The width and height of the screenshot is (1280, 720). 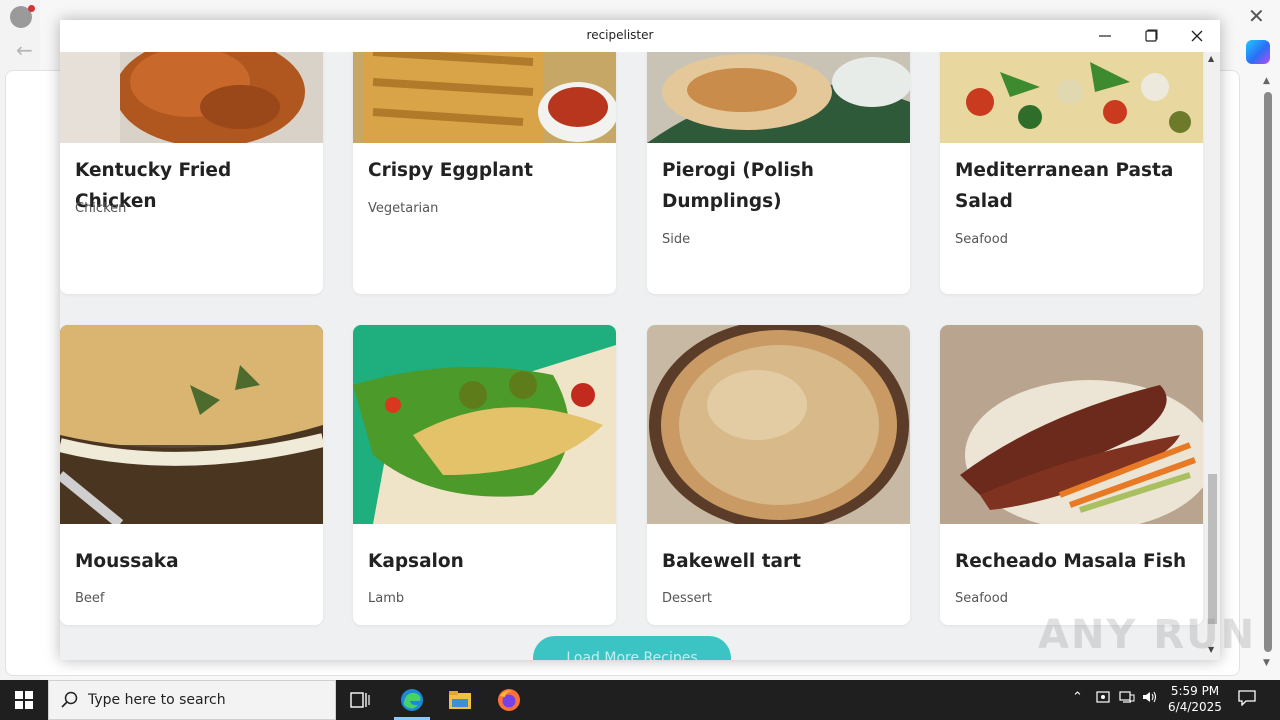 What do you see at coordinates (738, 186) in the screenshot?
I see `recipe-name: Pierogi (Polish Dumplings)` at bounding box center [738, 186].